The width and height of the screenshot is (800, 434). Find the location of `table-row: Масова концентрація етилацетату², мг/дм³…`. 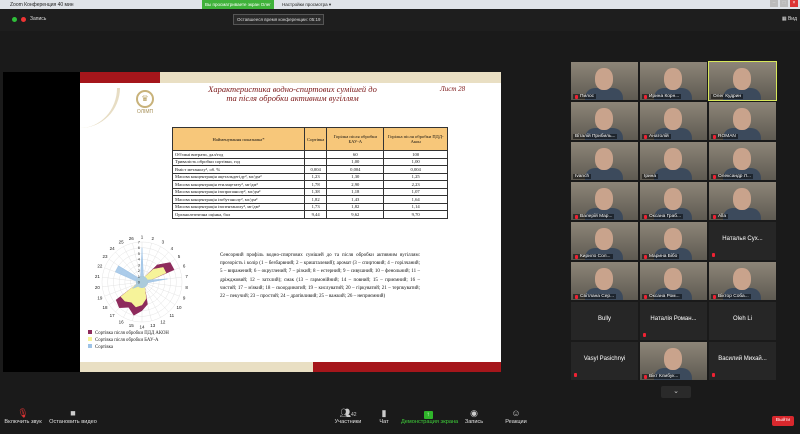

table-row: Масова концентрація етилацетату², мг/дм³… is located at coordinates (310, 184).